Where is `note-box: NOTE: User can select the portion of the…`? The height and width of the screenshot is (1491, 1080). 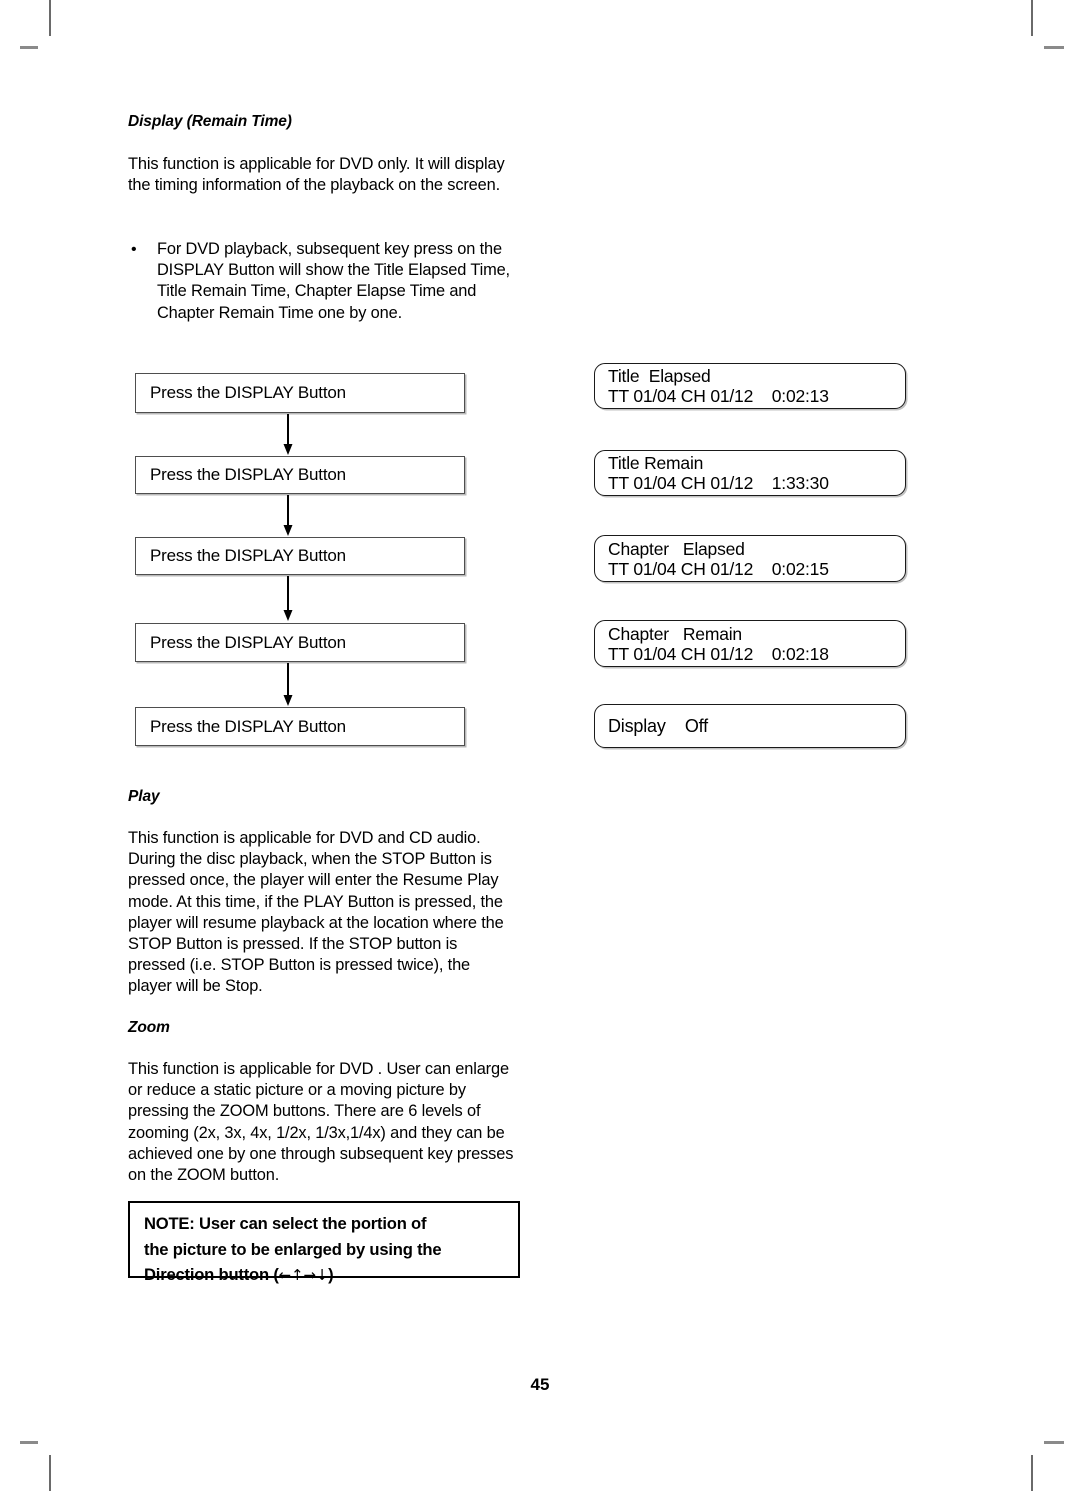 note-box: NOTE: User can select the portion of the… is located at coordinates (324, 1242).